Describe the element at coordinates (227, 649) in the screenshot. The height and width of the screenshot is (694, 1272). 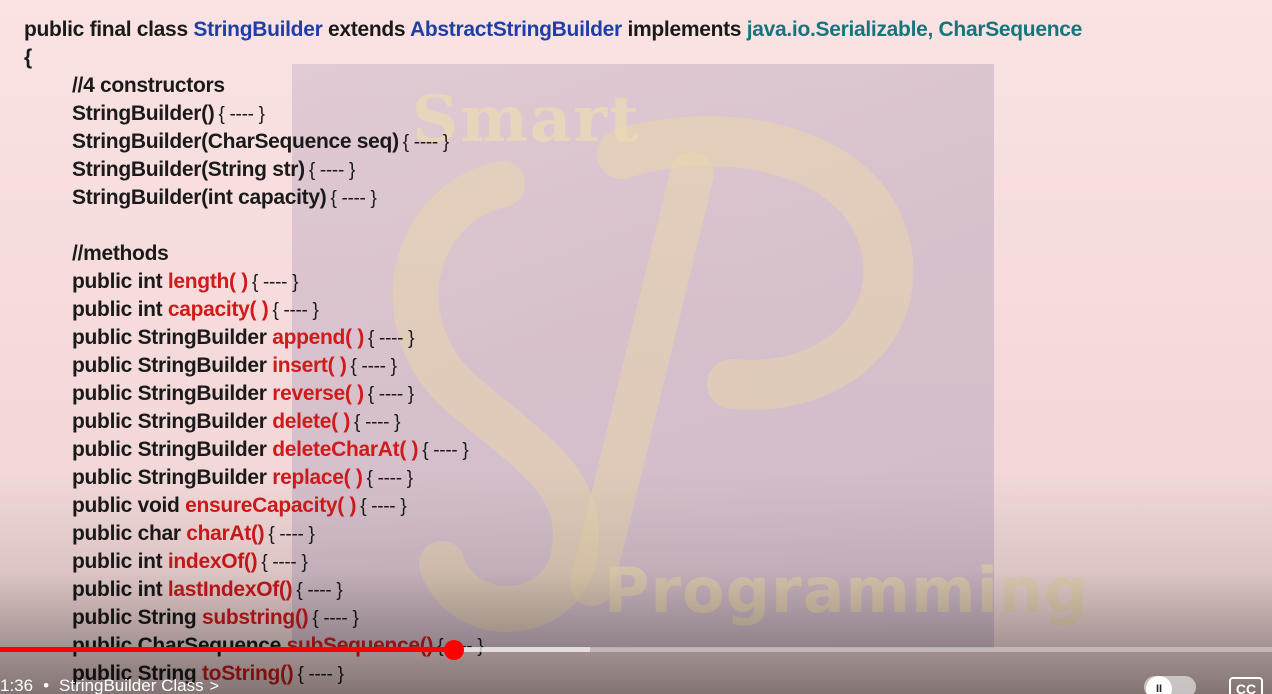
I see `progress-played` at that location.